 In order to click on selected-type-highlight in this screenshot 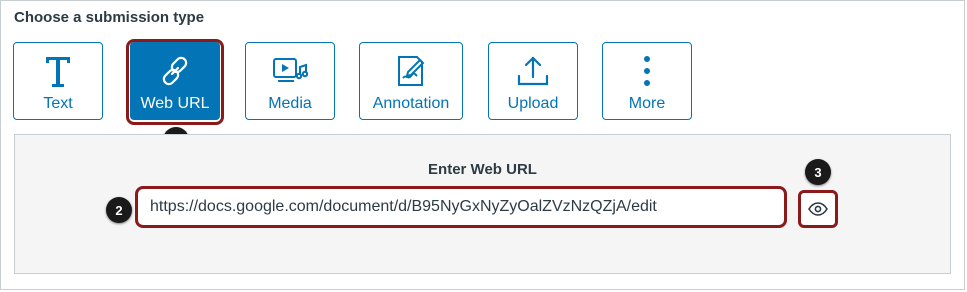, I will do `click(175, 82)`.